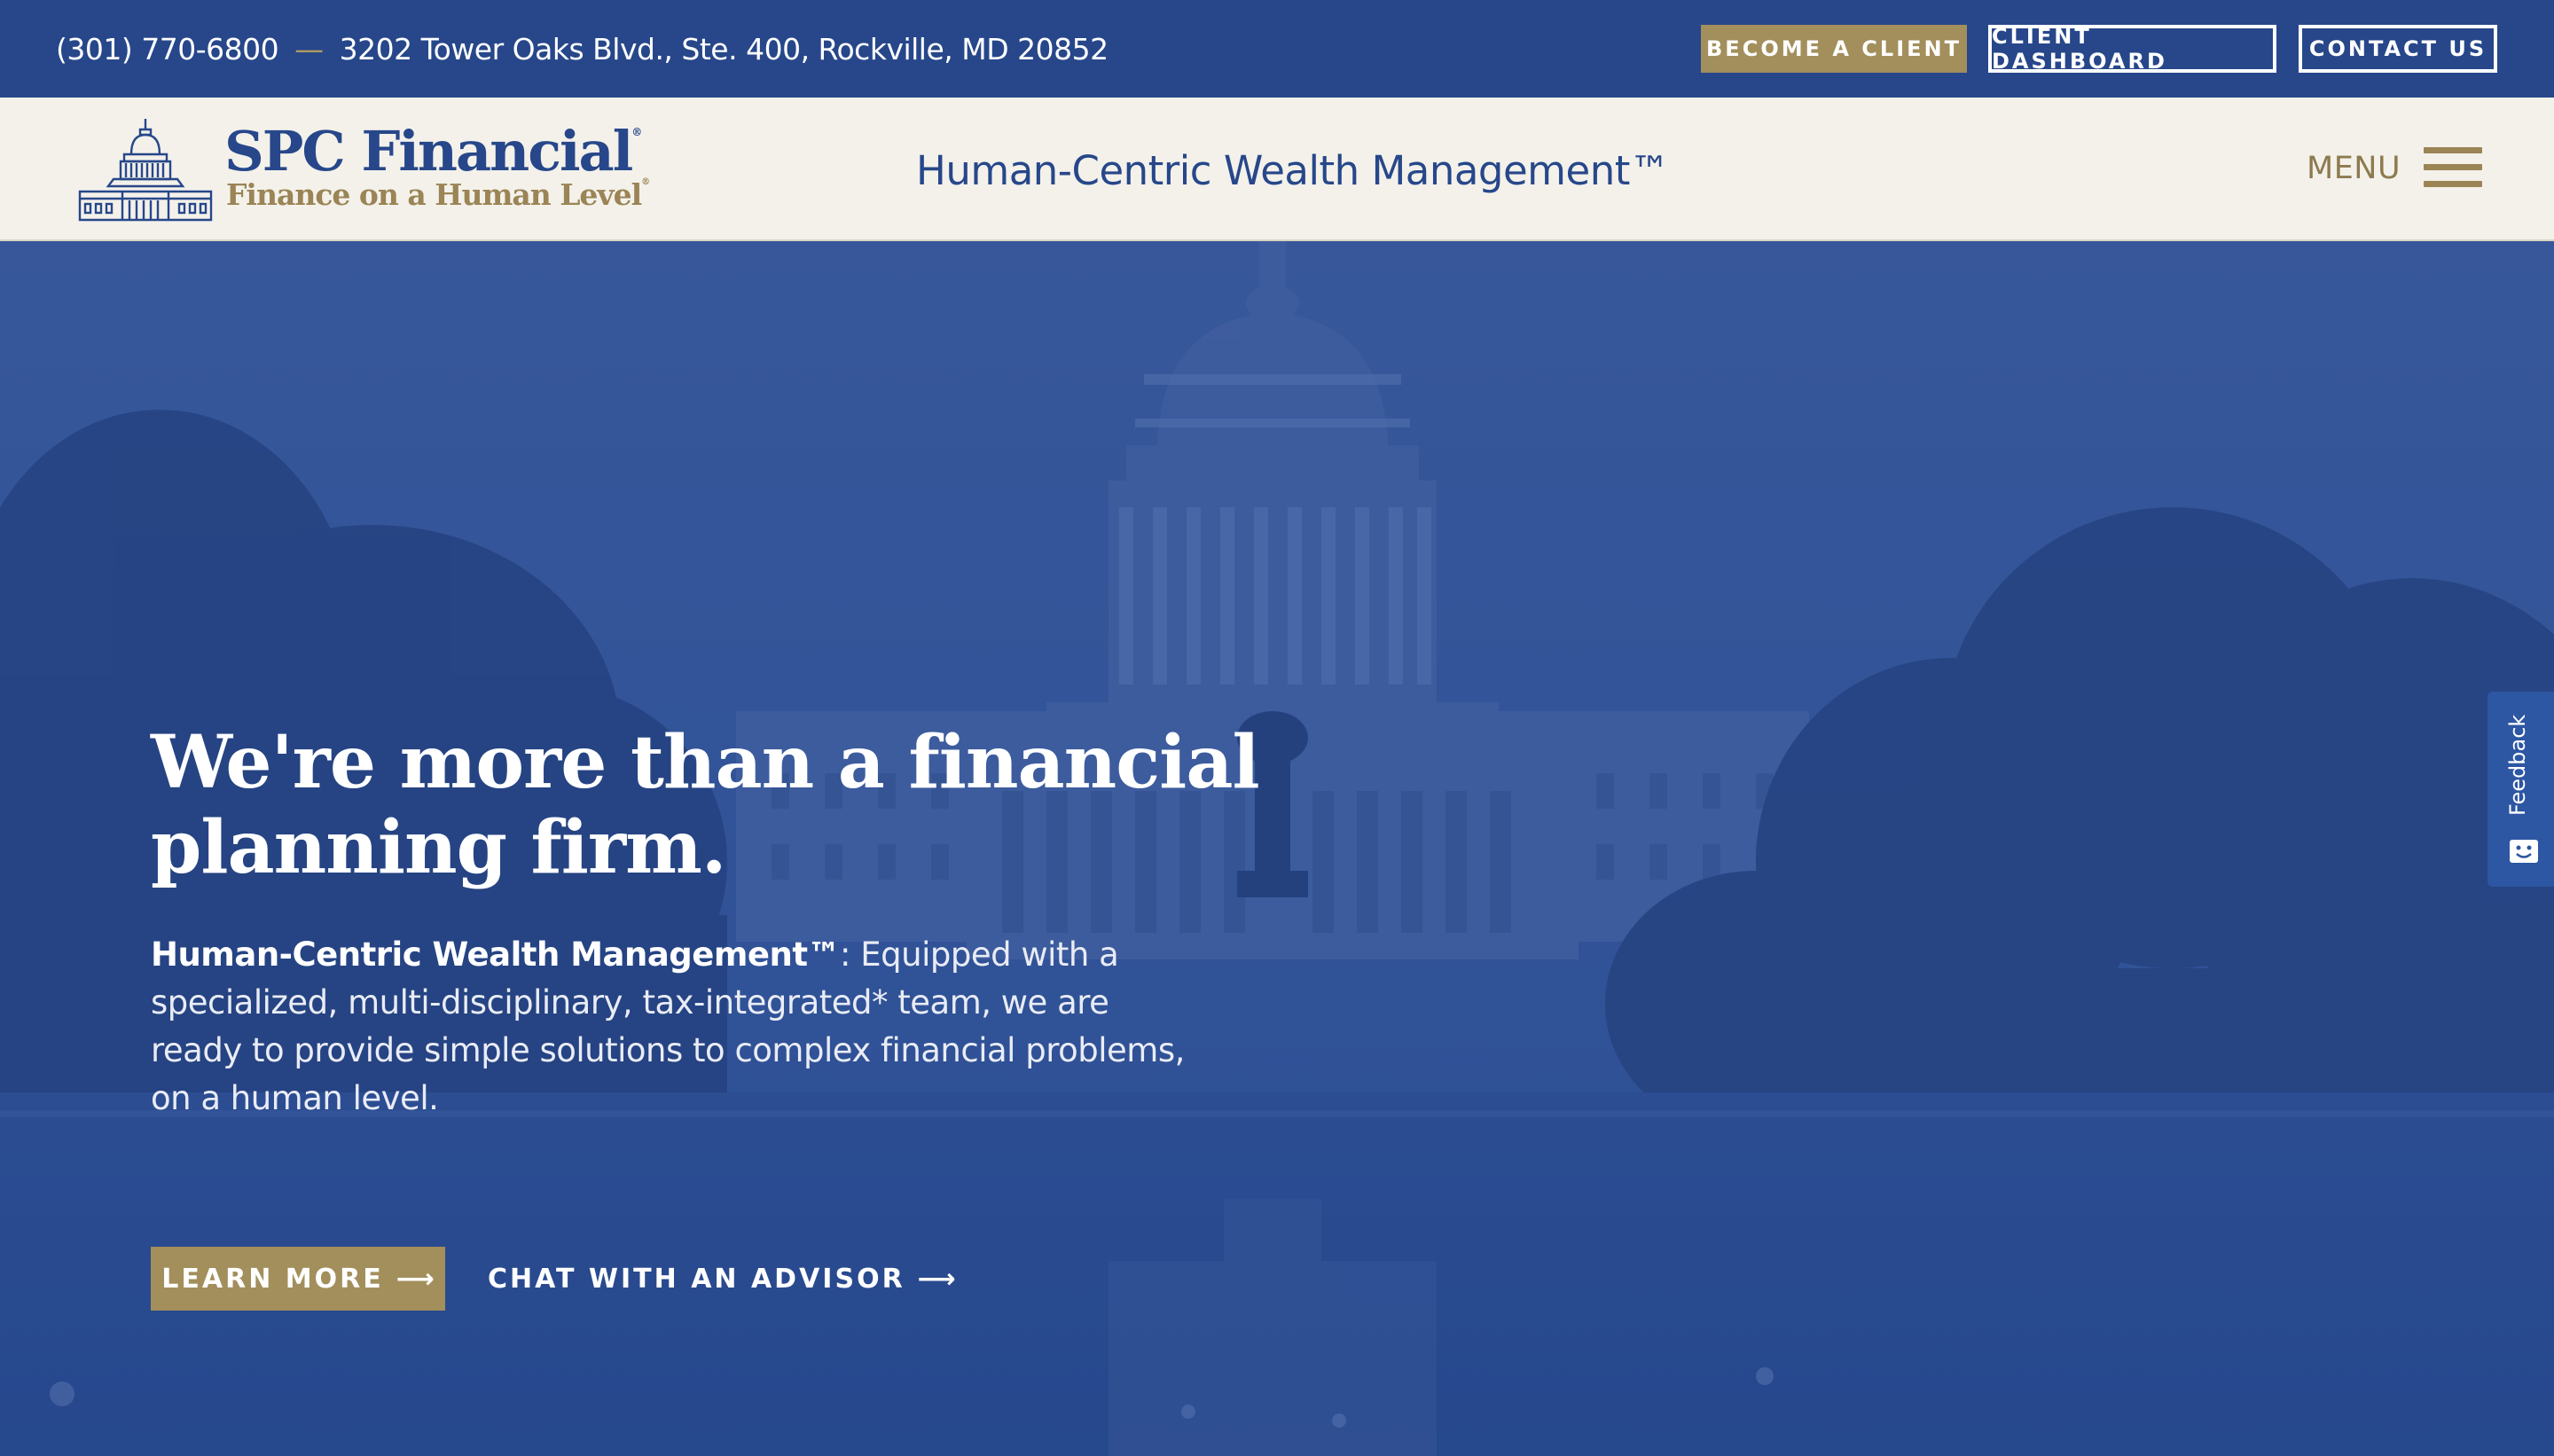 Image resolution: width=2554 pixels, height=1456 pixels. What do you see at coordinates (2354, 168) in the screenshot?
I see `menu-label: MENU` at bounding box center [2354, 168].